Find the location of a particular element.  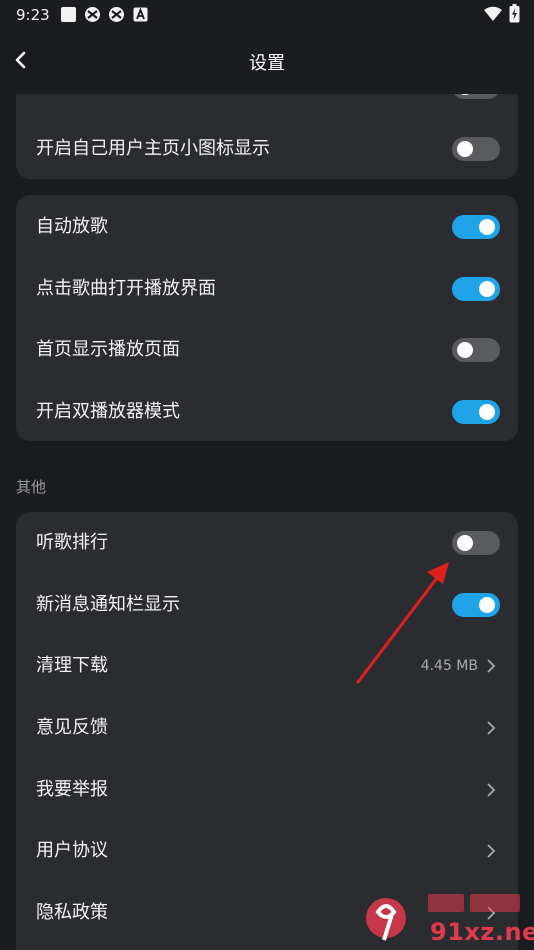

setting-row-show-favorites: 允许向其他用户展示我的收藏 is located at coordinates (267, 105).